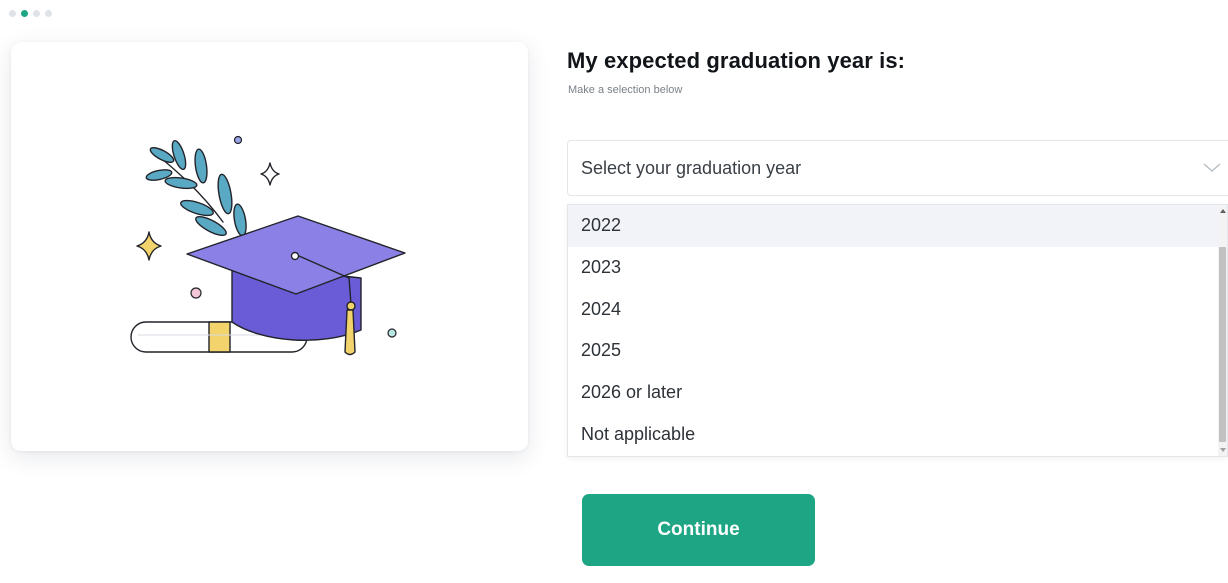  Describe the element at coordinates (196, 188) in the screenshot. I see `leaf-branch-icon` at that location.